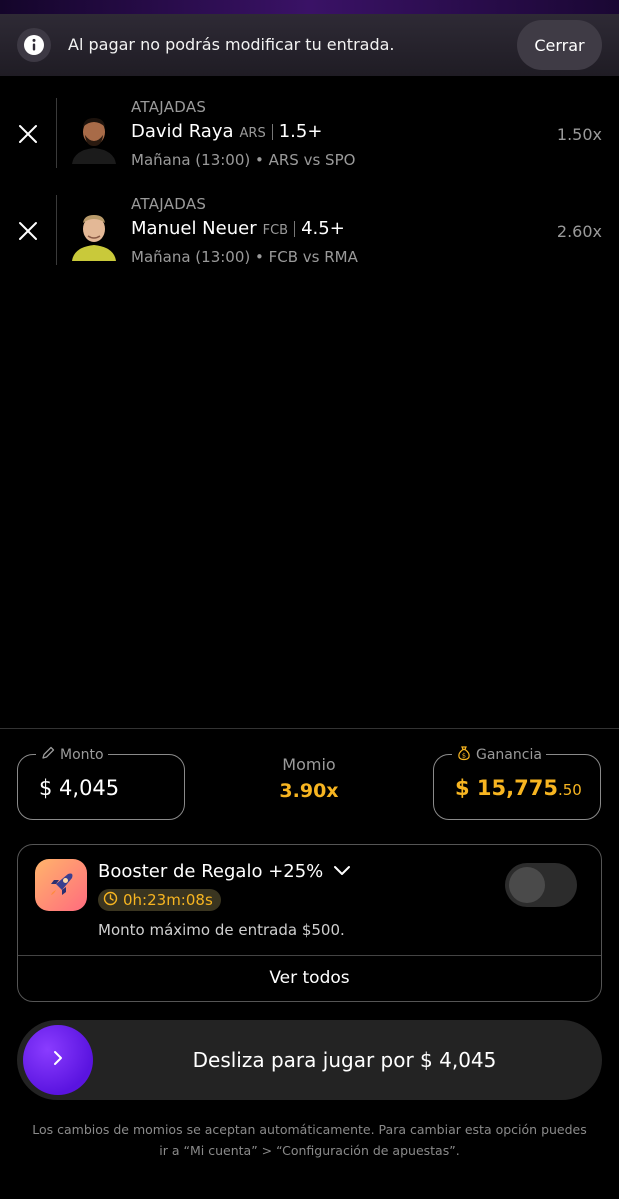 The image size is (619, 1199). What do you see at coordinates (309, 778) in the screenshot?
I see `odds-summary: Momio 3.90x` at bounding box center [309, 778].